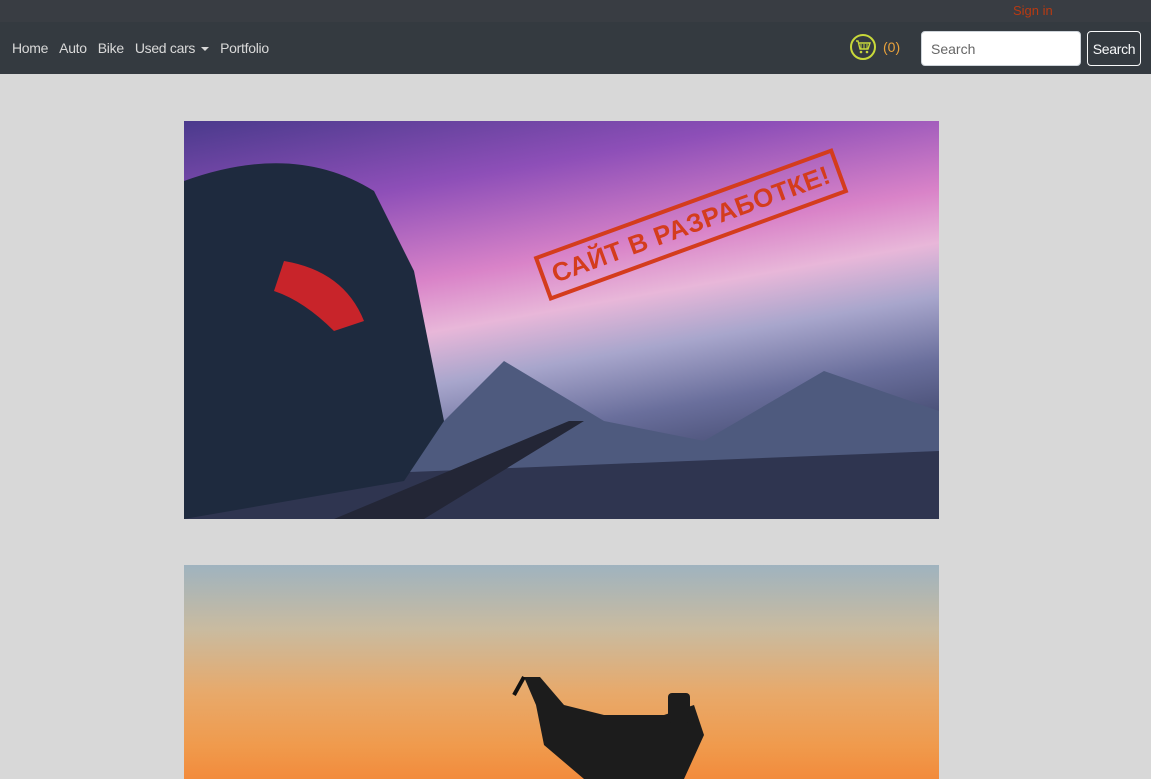 The height and width of the screenshot is (779, 1151). Describe the element at coordinates (111, 48) in the screenshot. I see `nav-bike-link: Bike` at that location.